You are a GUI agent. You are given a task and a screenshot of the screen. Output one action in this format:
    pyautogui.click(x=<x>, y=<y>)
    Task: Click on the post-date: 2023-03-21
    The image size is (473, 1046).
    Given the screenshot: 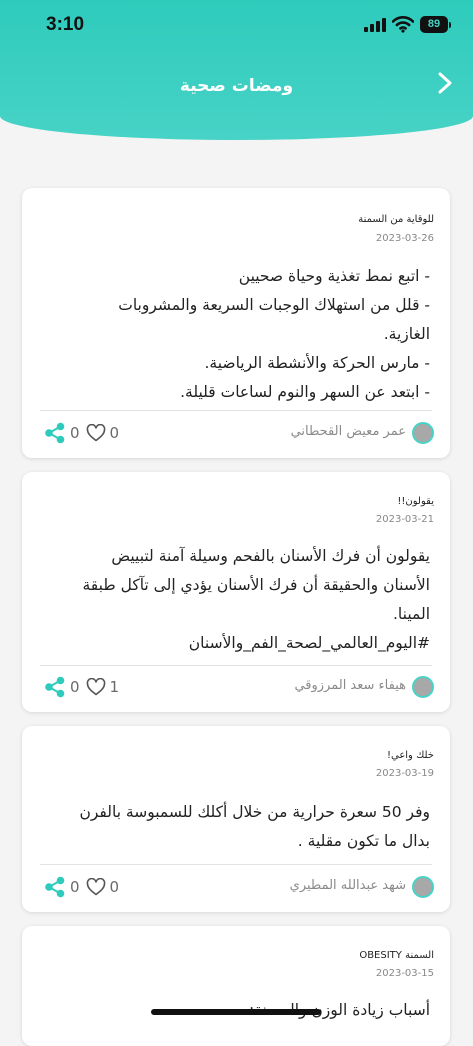 What is the action you would take?
    pyautogui.click(x=404, y=519)
    